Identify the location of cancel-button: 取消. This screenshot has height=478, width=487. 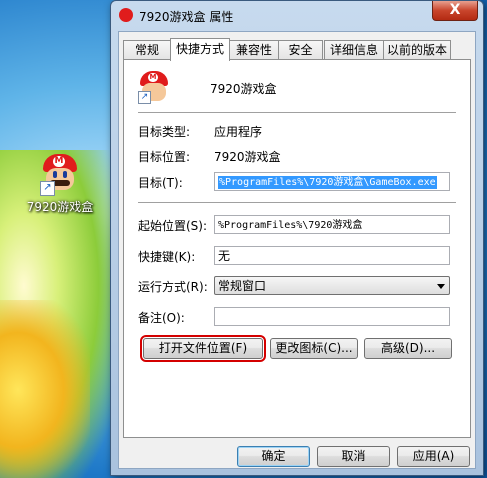
(353, 456).